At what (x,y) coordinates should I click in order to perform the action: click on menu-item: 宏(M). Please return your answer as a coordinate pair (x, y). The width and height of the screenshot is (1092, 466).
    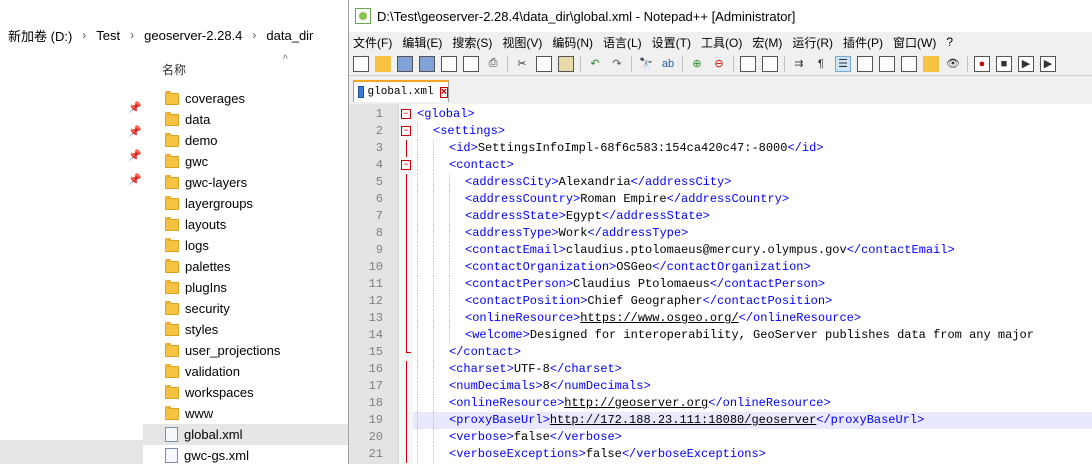
    Looking at the image, I should click on (767, 42).